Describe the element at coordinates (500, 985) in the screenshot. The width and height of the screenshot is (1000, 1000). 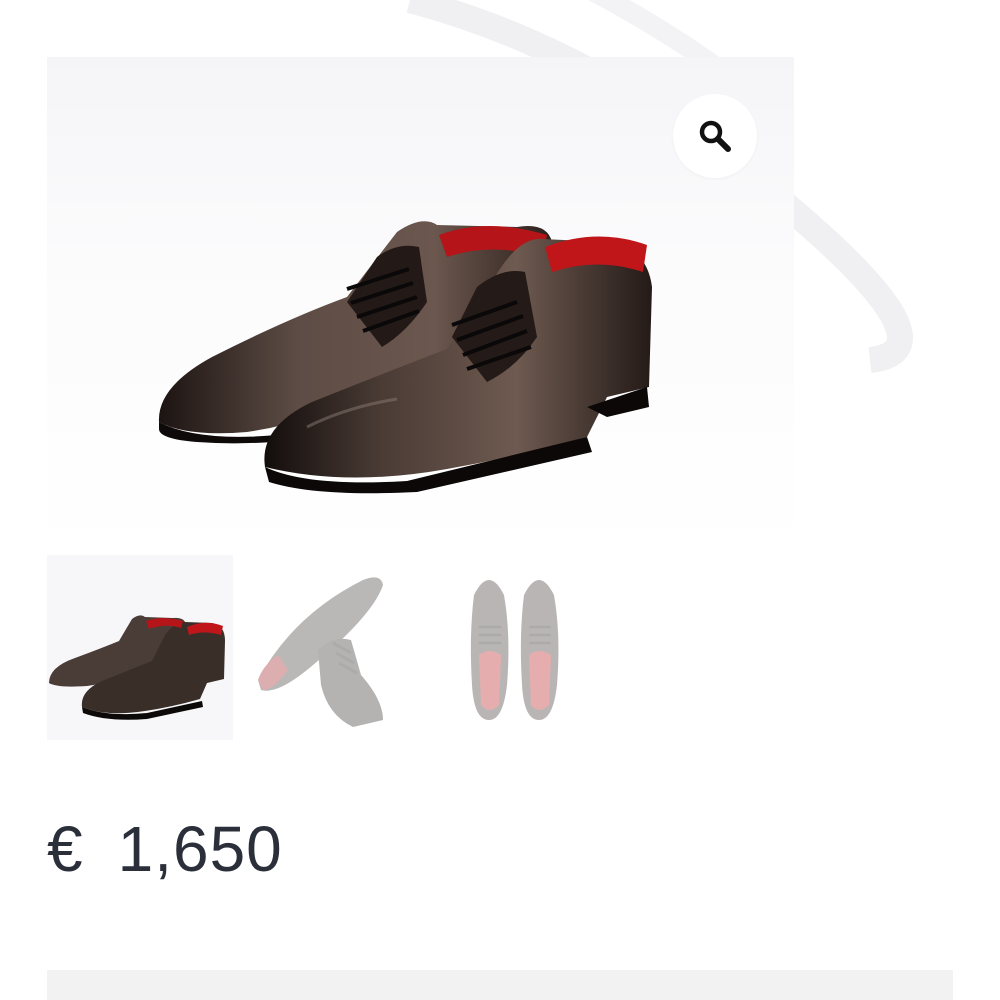
I see `bottom-panel` at that location.